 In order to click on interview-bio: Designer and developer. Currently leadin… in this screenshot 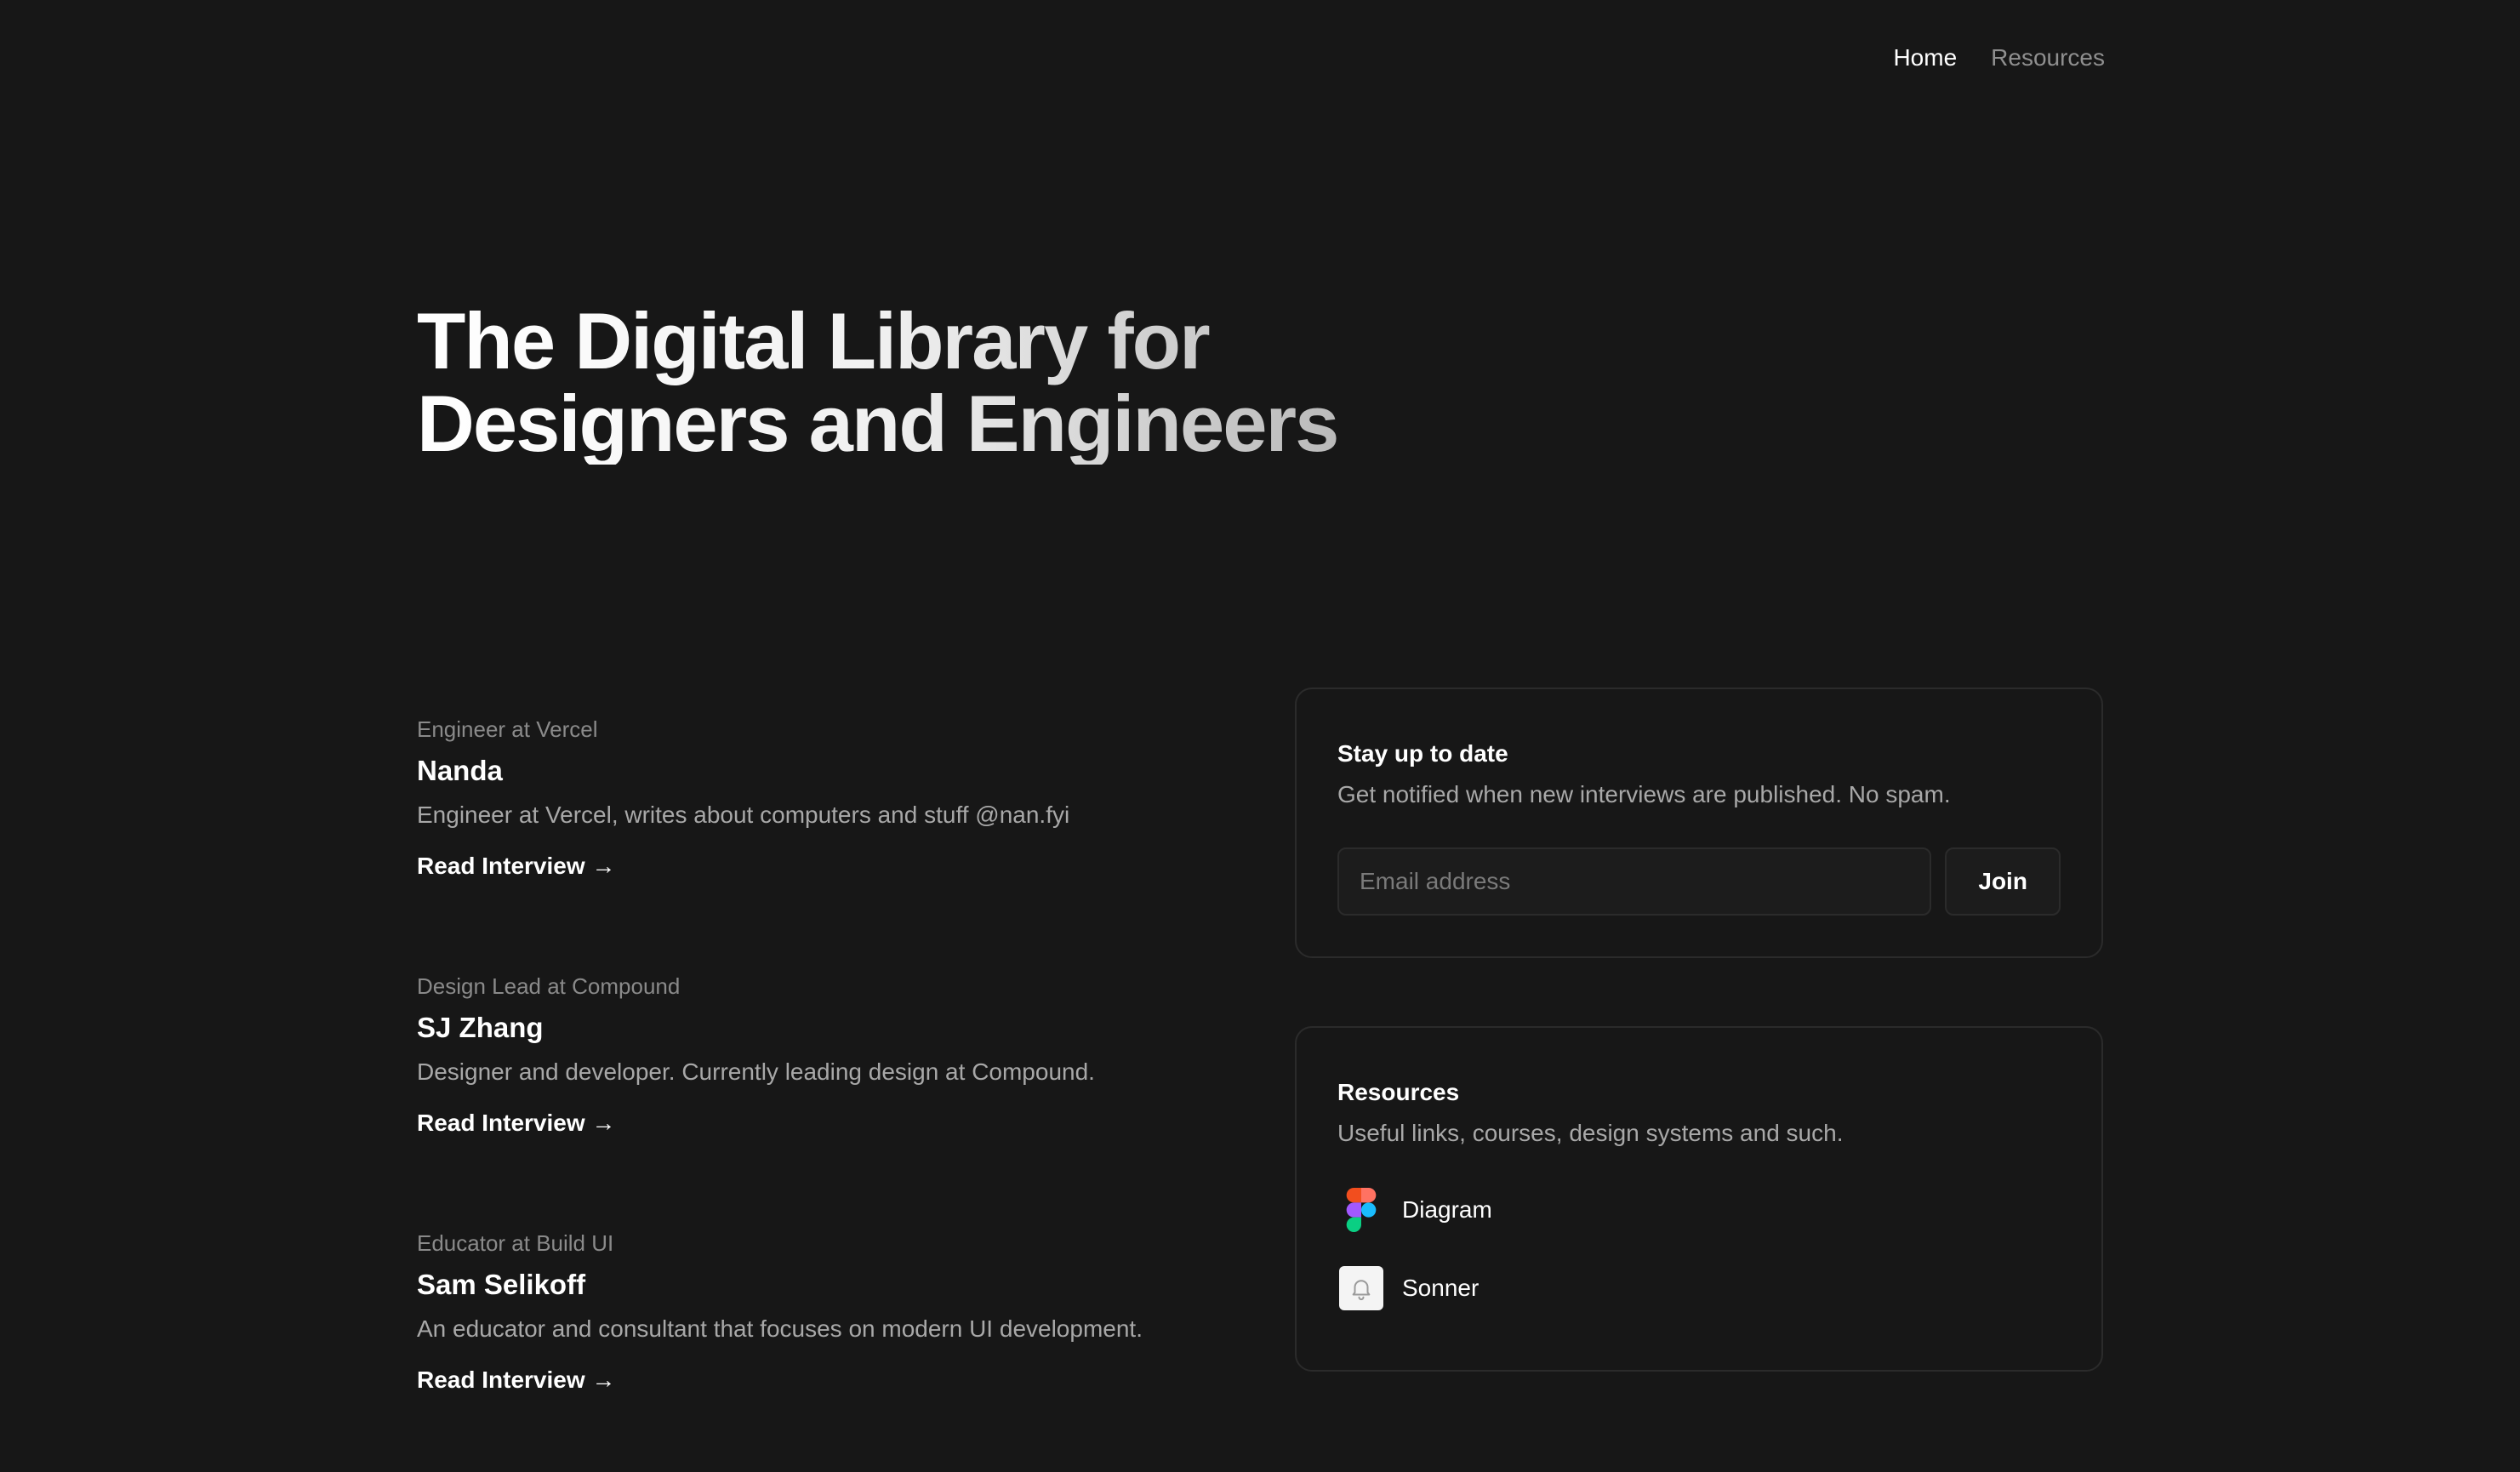, I will do `click(756, 1072)`.